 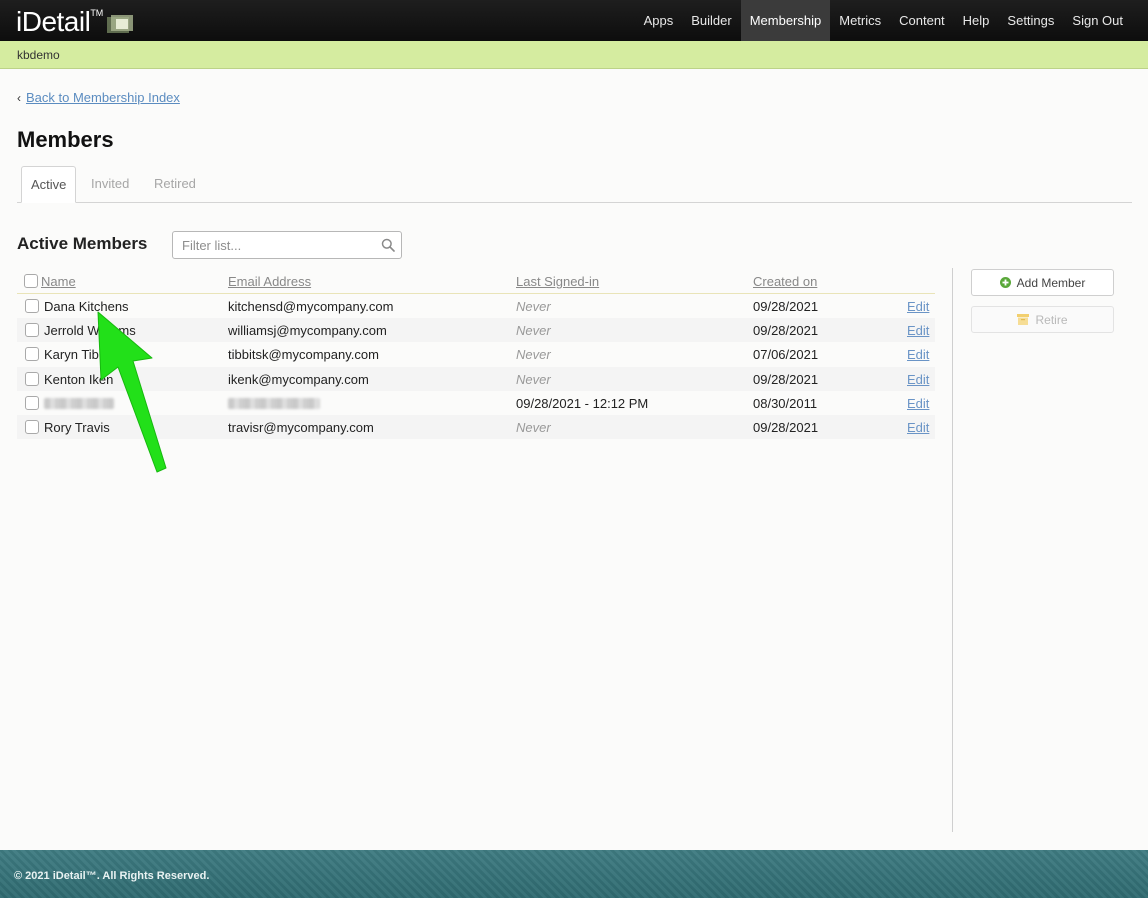 I want to click on footer: © 2021 iDetail™. All Rights Reserved., so click(x=574, y=874).